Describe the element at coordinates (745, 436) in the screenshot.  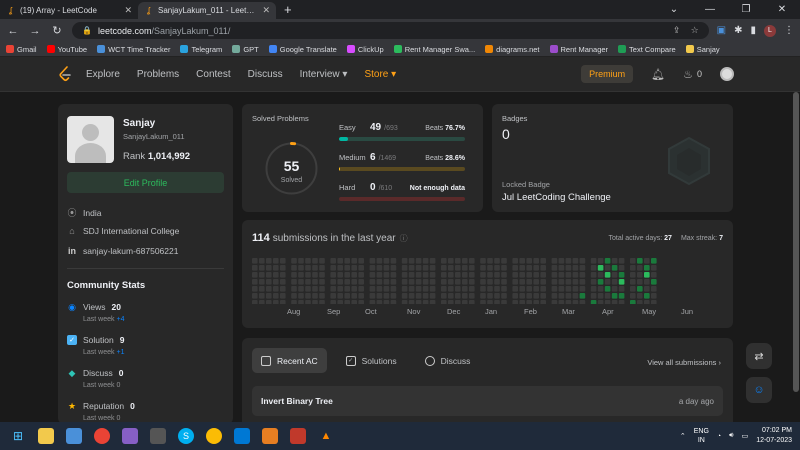
I see `battery-icon: ▭` at that location.